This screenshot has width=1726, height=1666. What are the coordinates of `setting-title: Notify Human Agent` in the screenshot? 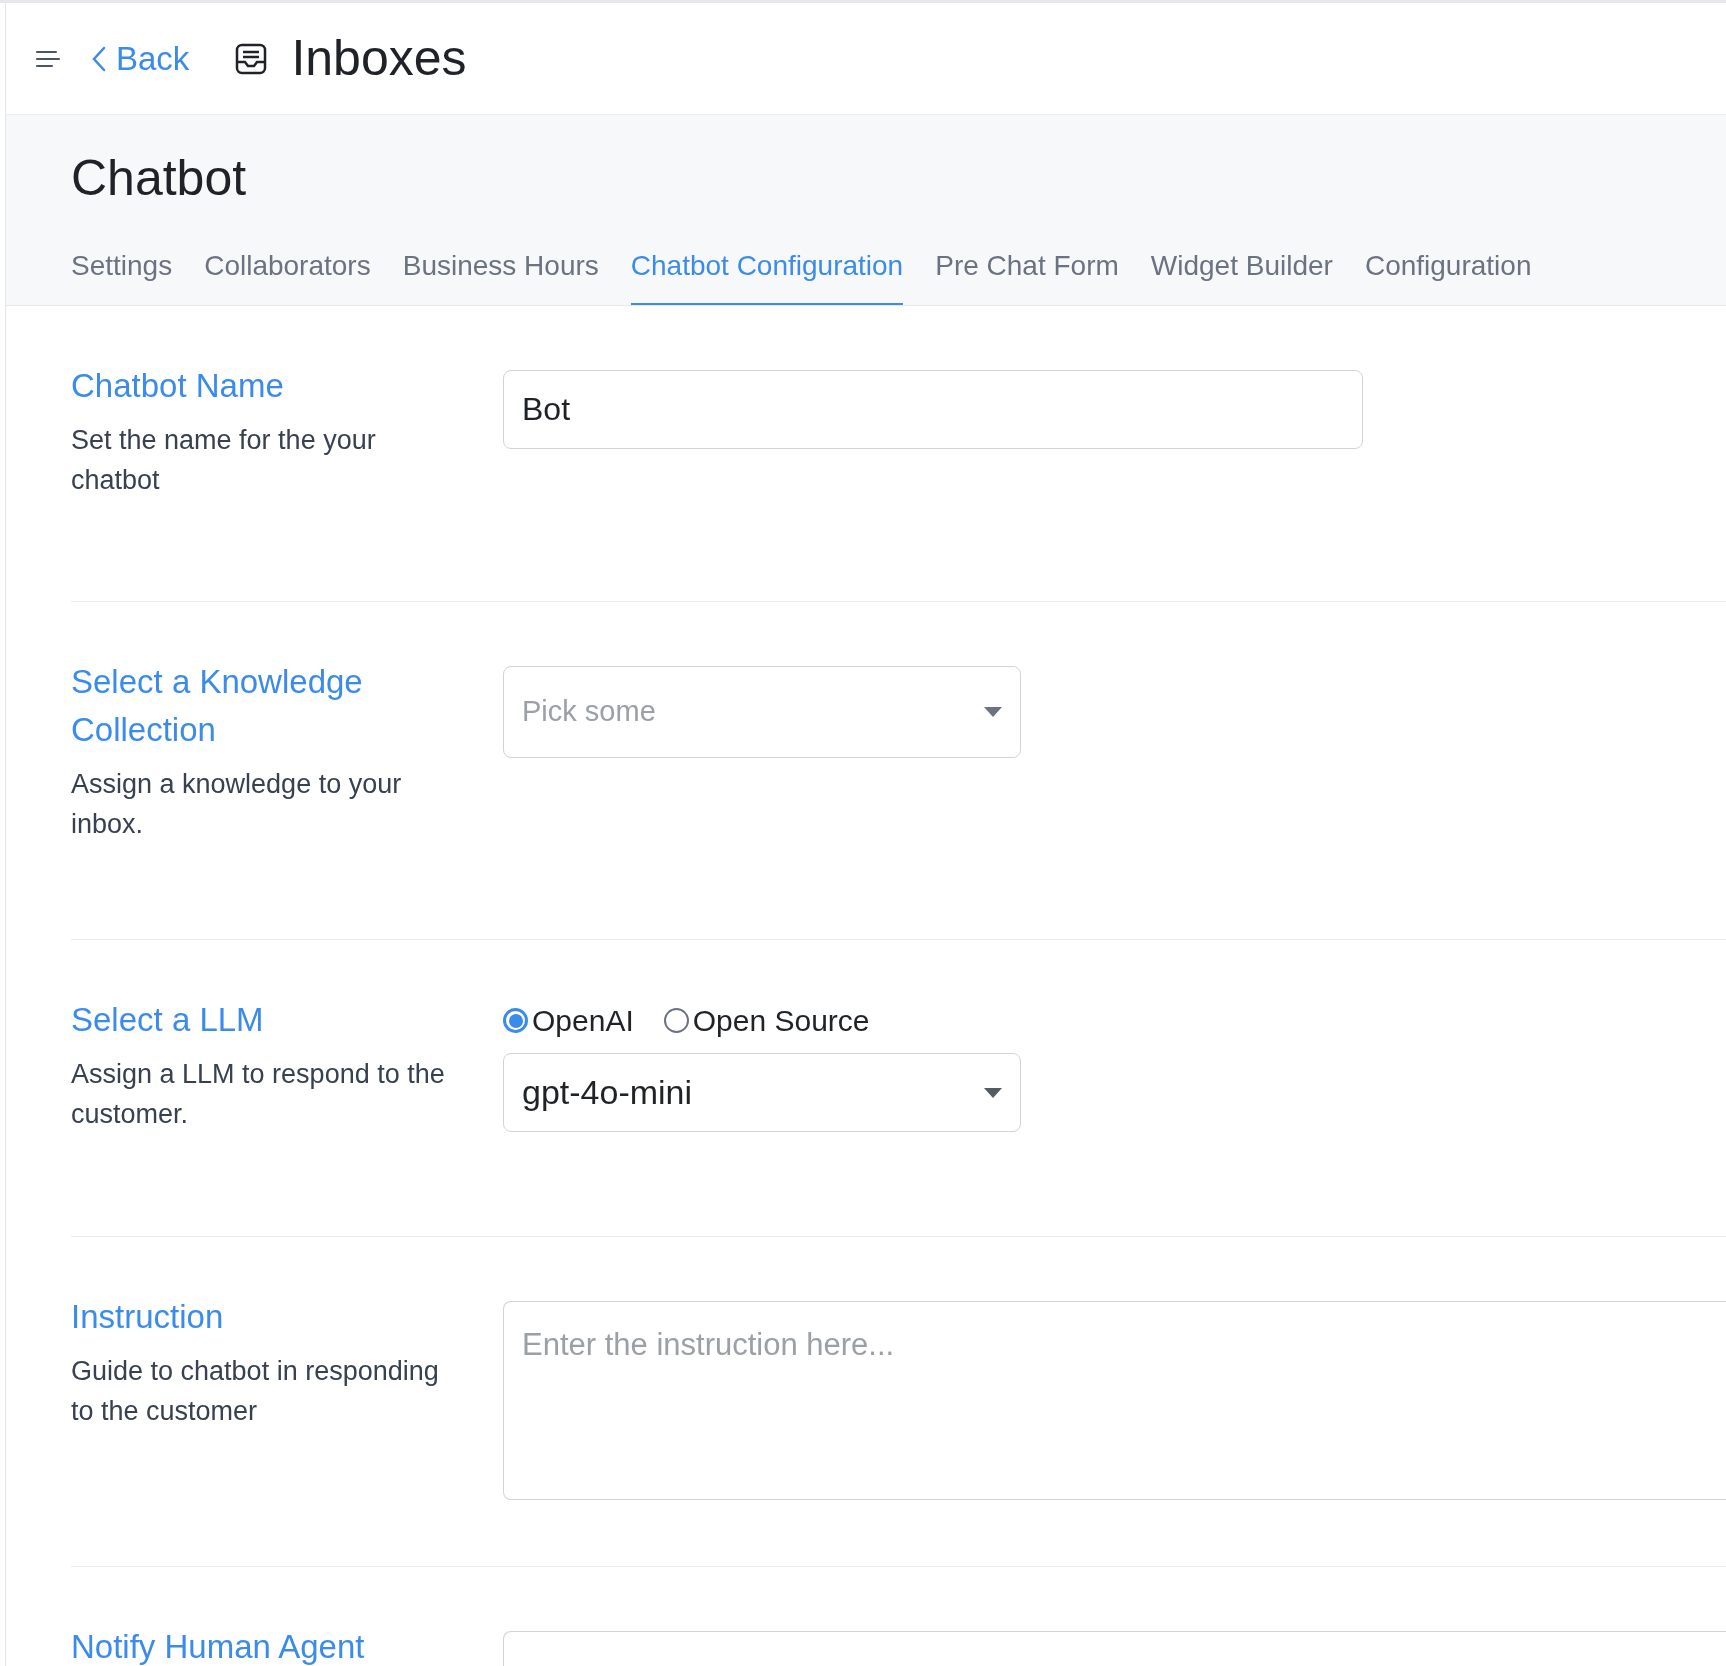 It's located at (218, 1646).